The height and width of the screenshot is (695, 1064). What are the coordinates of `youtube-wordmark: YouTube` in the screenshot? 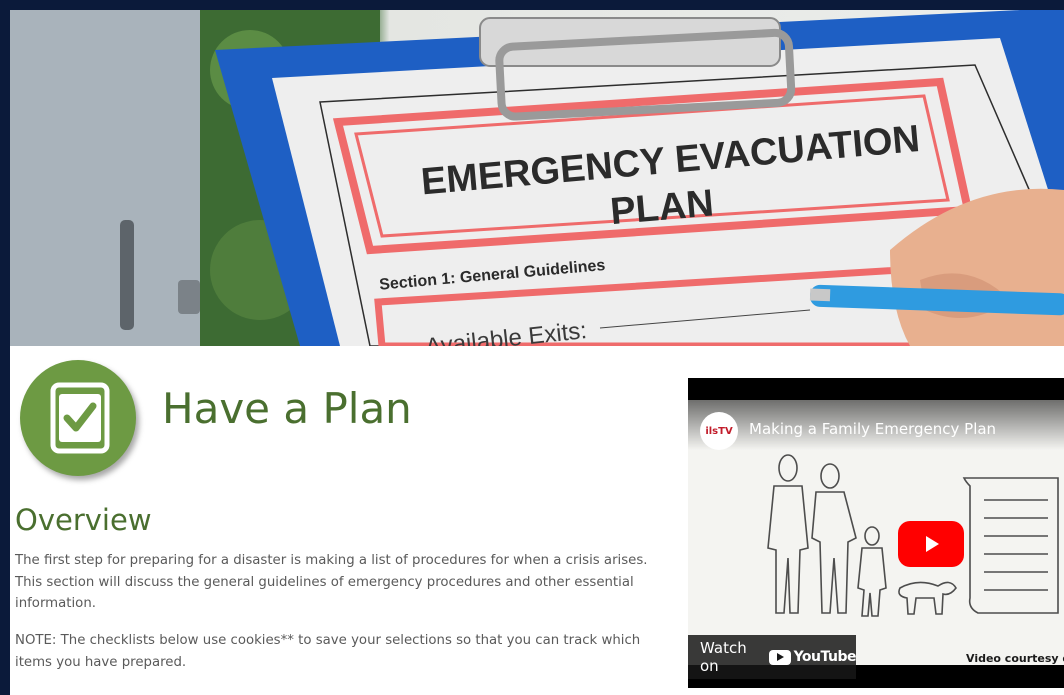 It's located at (825, 657).